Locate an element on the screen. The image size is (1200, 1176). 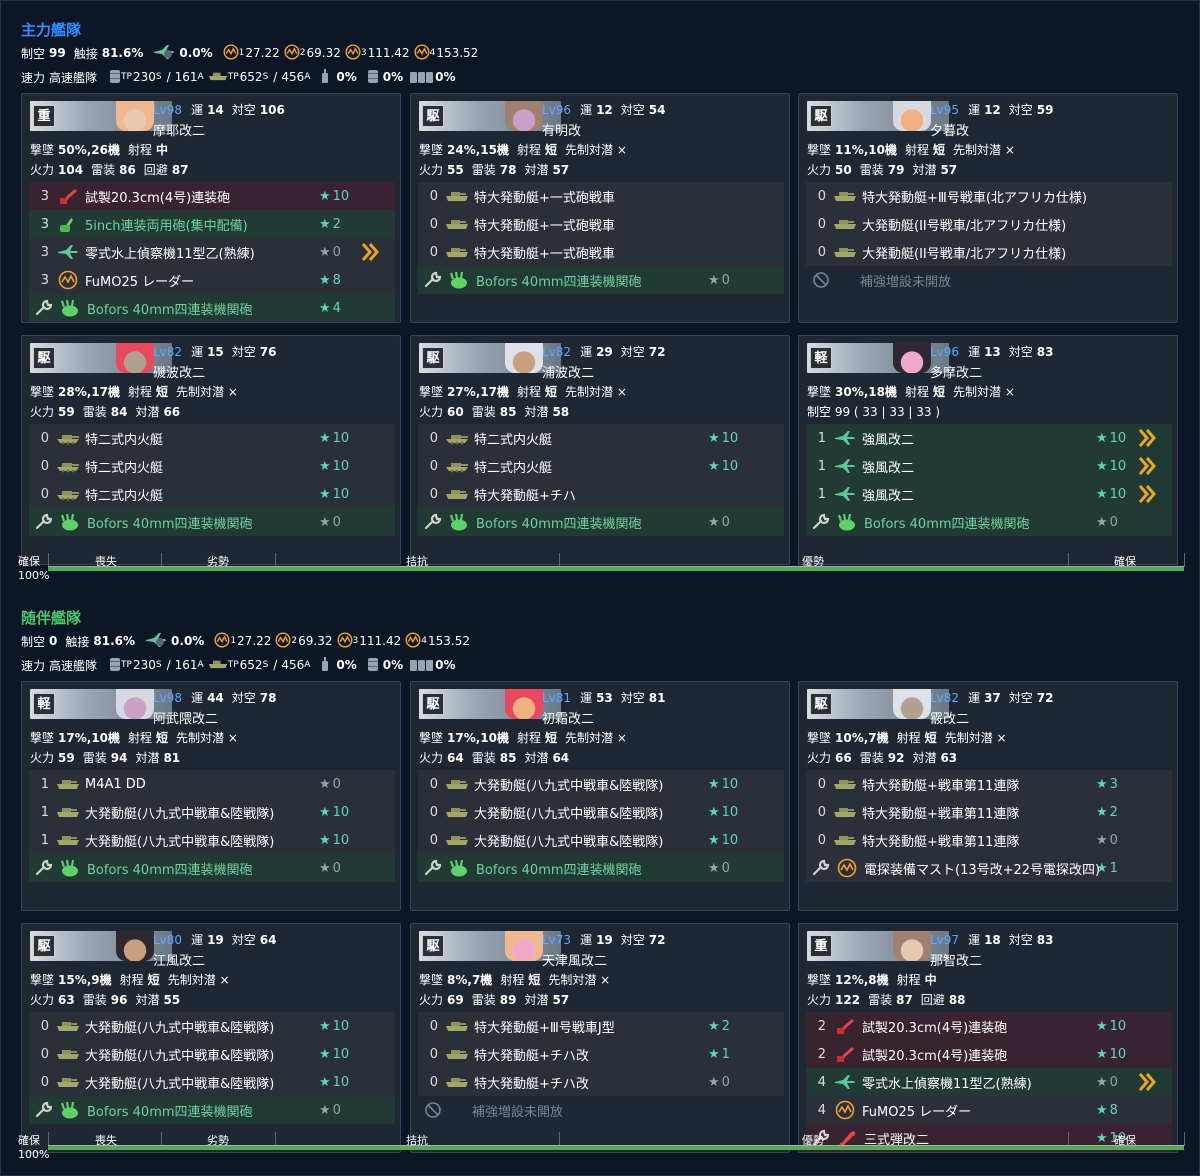
equipment-slot: 3 試製20.3cm(4号)連装砲 ★ 10 is located at coordinates (212, 196).